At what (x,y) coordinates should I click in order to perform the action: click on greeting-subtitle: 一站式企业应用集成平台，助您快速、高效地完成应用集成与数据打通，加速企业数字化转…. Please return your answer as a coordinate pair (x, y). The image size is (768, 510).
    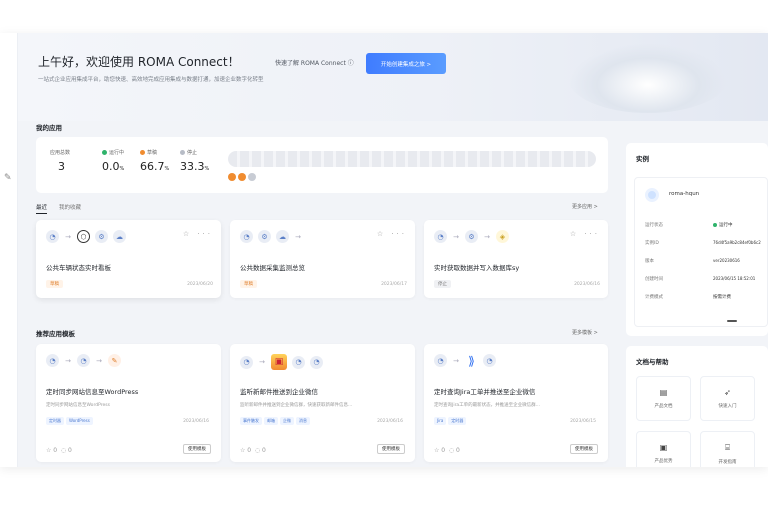
    Looking at the image, I should click on (151, 80).